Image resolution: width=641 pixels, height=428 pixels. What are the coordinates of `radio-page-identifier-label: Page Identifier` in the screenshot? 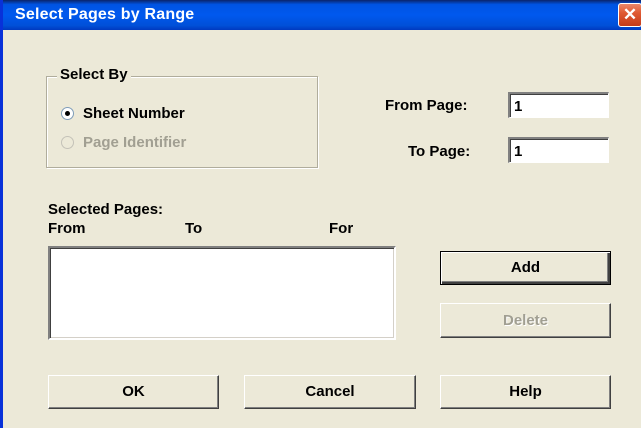 It's located at (135, 142).